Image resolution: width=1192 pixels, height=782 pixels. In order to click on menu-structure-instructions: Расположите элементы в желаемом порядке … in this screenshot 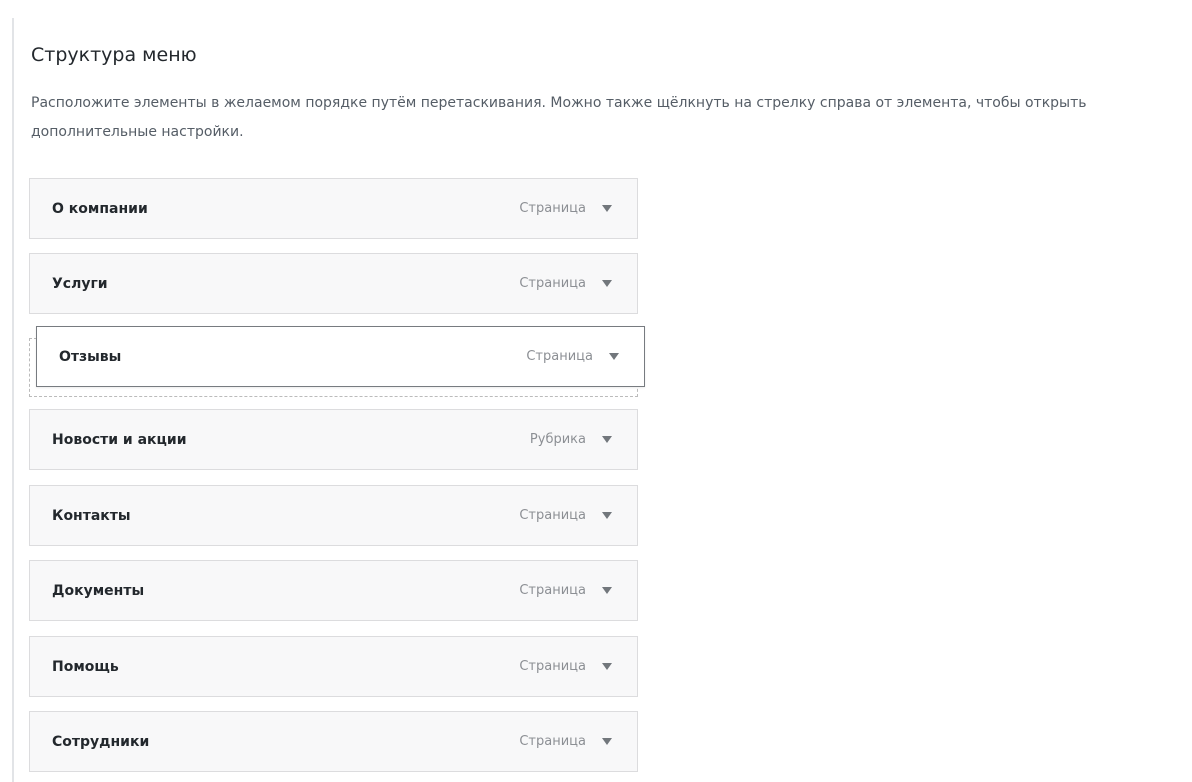, I will do `click(559, 117)`.